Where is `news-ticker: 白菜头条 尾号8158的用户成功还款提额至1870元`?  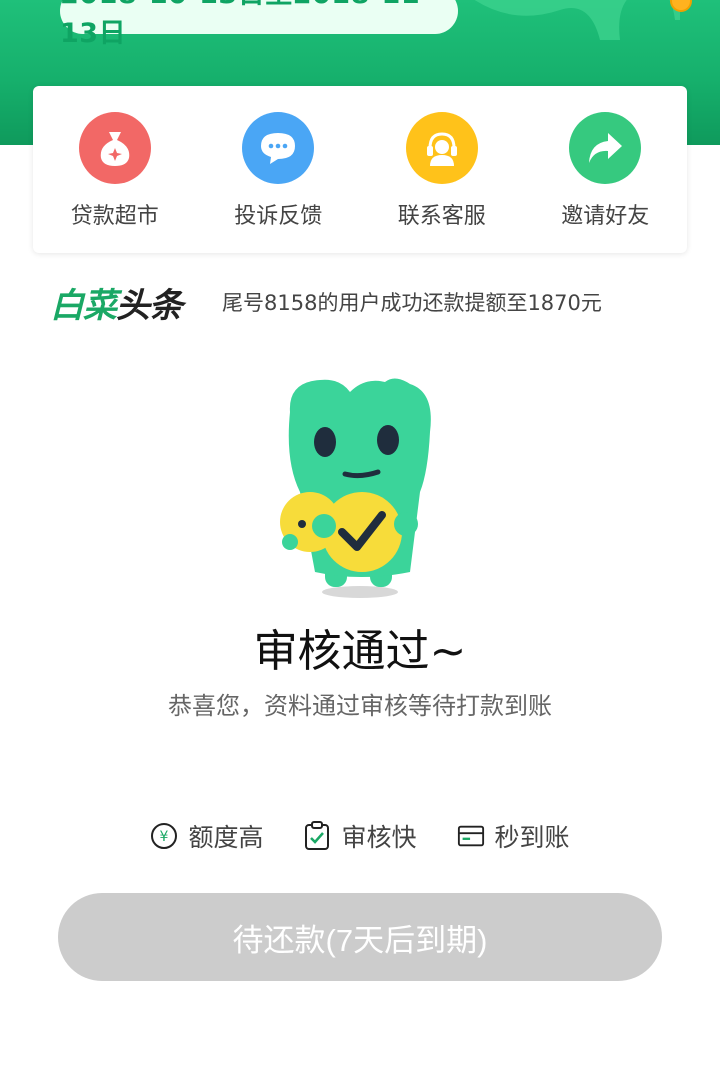
news-ticker: 白菜头条 尾号8158的用户成功还款提额至1870元 is located at coordinates (360, 302).